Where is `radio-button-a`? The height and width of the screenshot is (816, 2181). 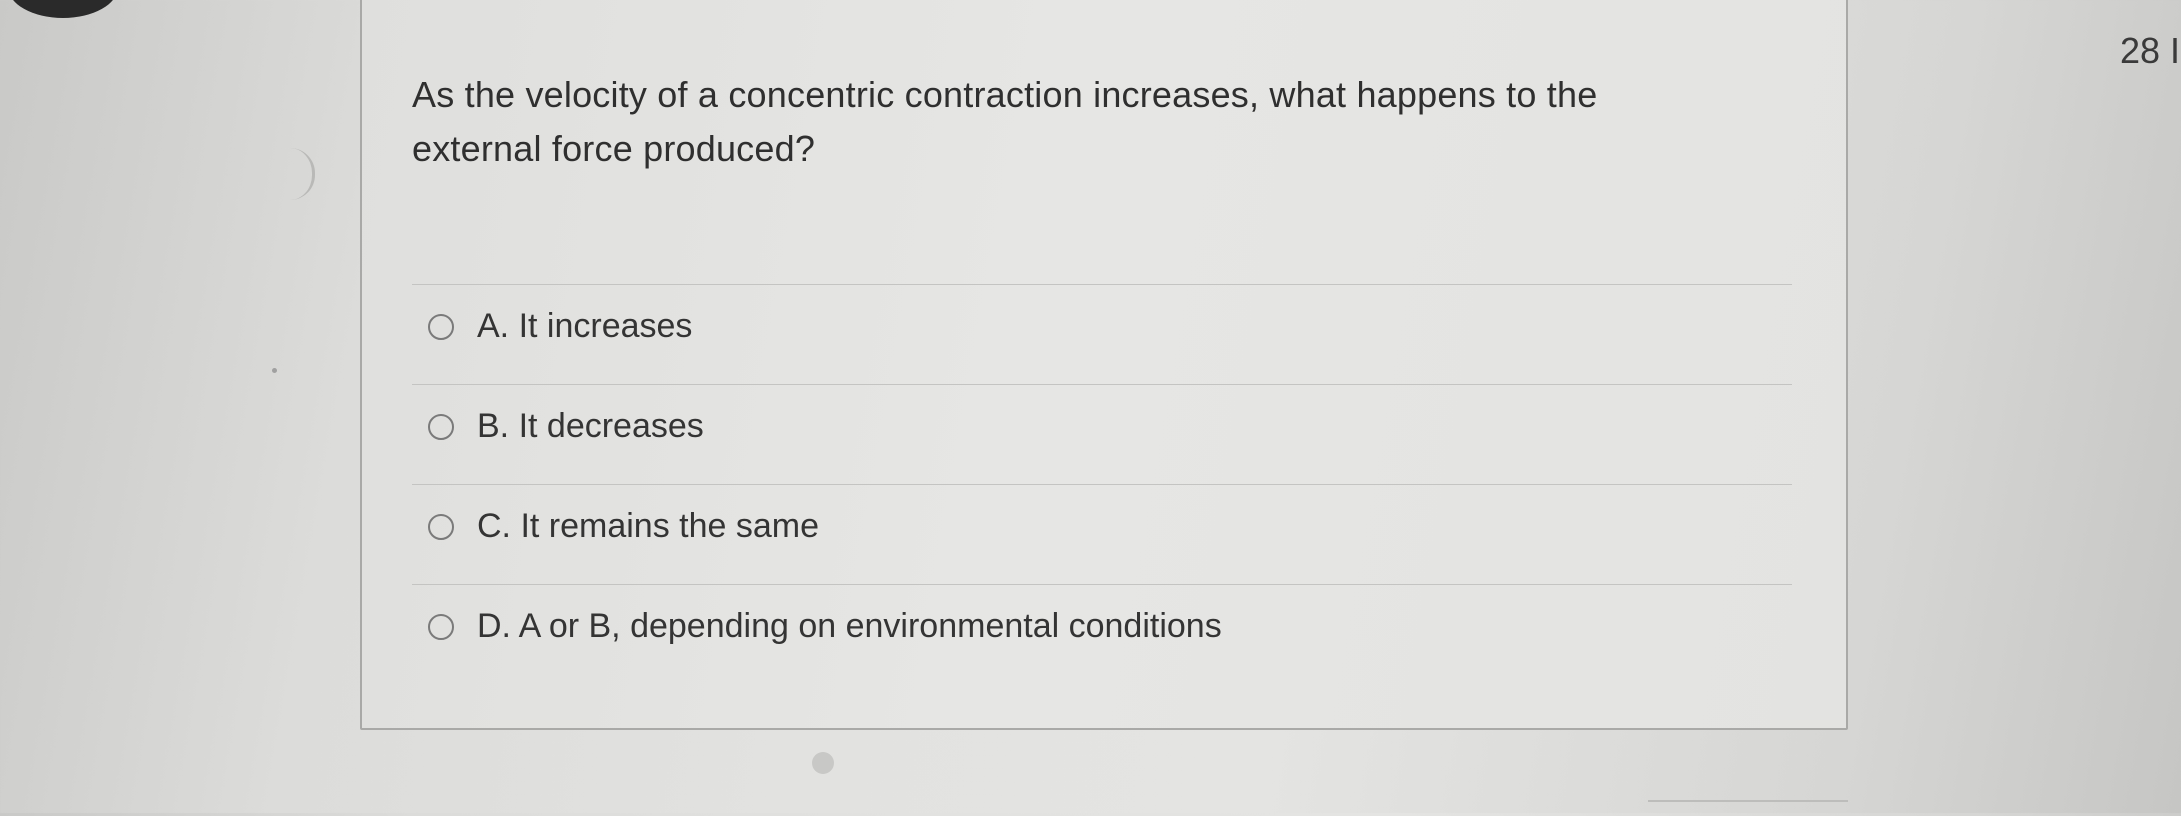 radio-button-a is located at coordinates (441, 327).